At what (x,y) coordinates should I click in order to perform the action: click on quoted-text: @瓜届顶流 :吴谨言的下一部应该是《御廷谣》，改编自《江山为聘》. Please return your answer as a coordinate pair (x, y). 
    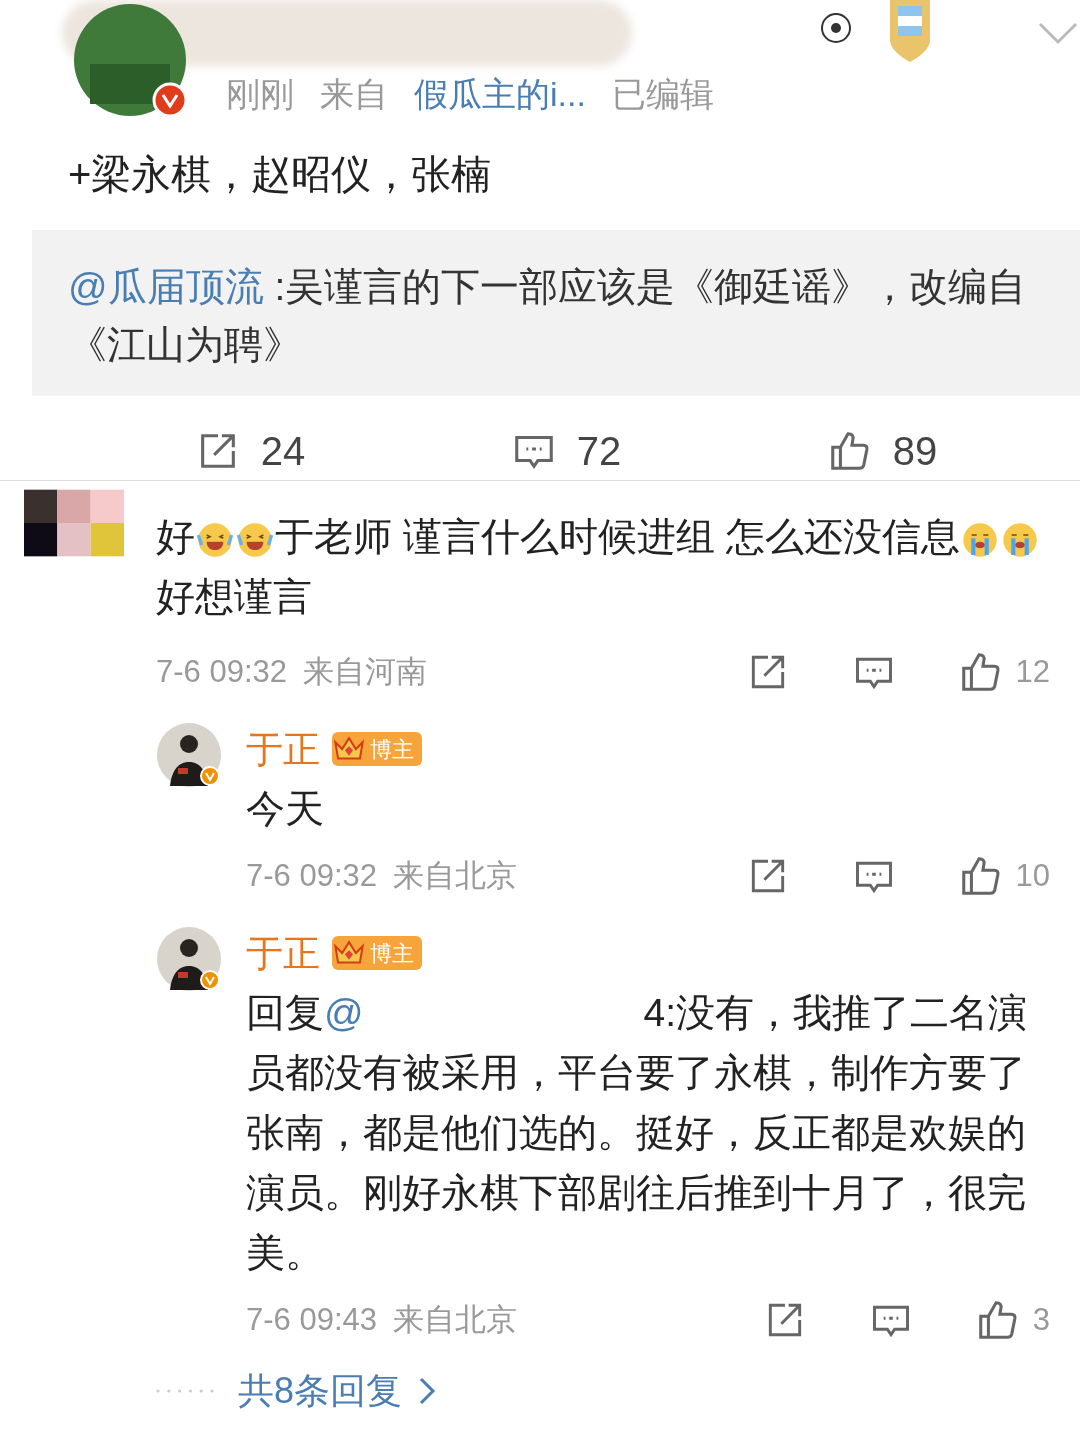
    Looking at the image, I should click on (548, 316).